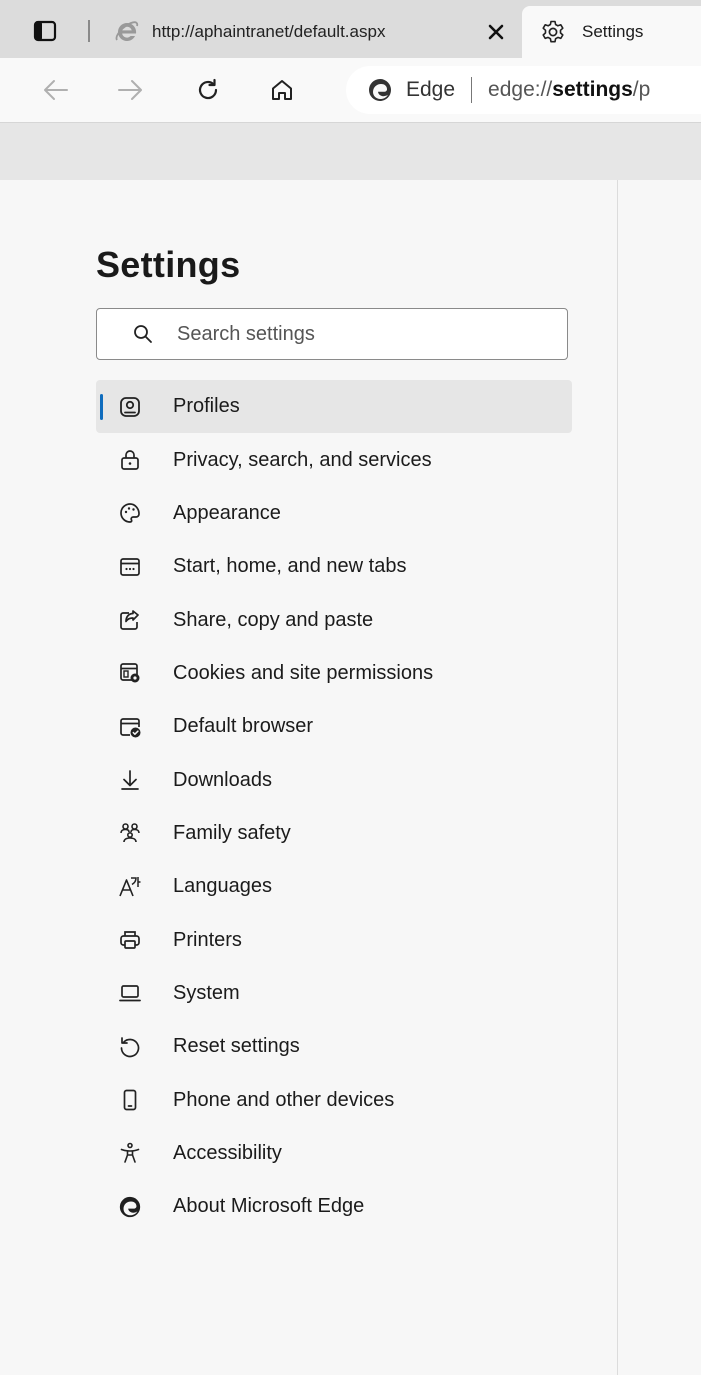 This screenshot has height=1375, width=701. Describe the element at coordinates (290, 566) in the screenshot. I see `sidebar-item-label: Start, home, and new tabs` at that location.